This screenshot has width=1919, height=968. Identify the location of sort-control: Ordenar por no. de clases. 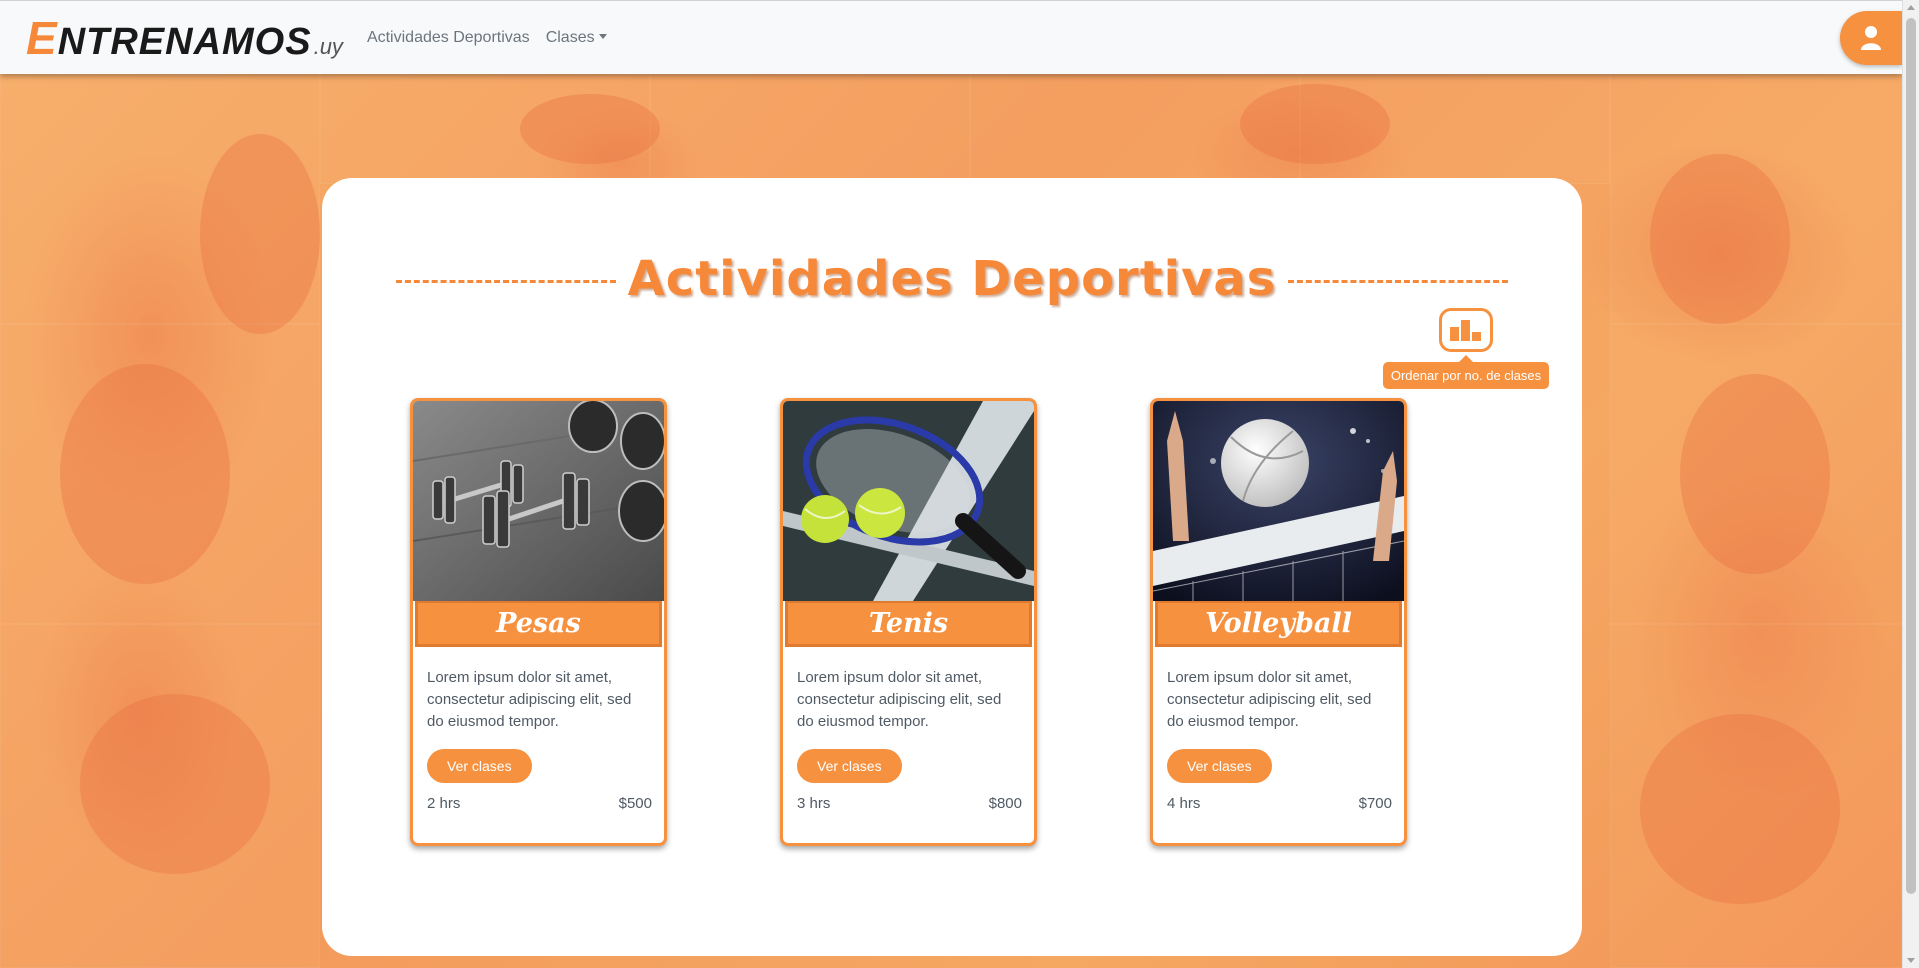
(1466, 348).